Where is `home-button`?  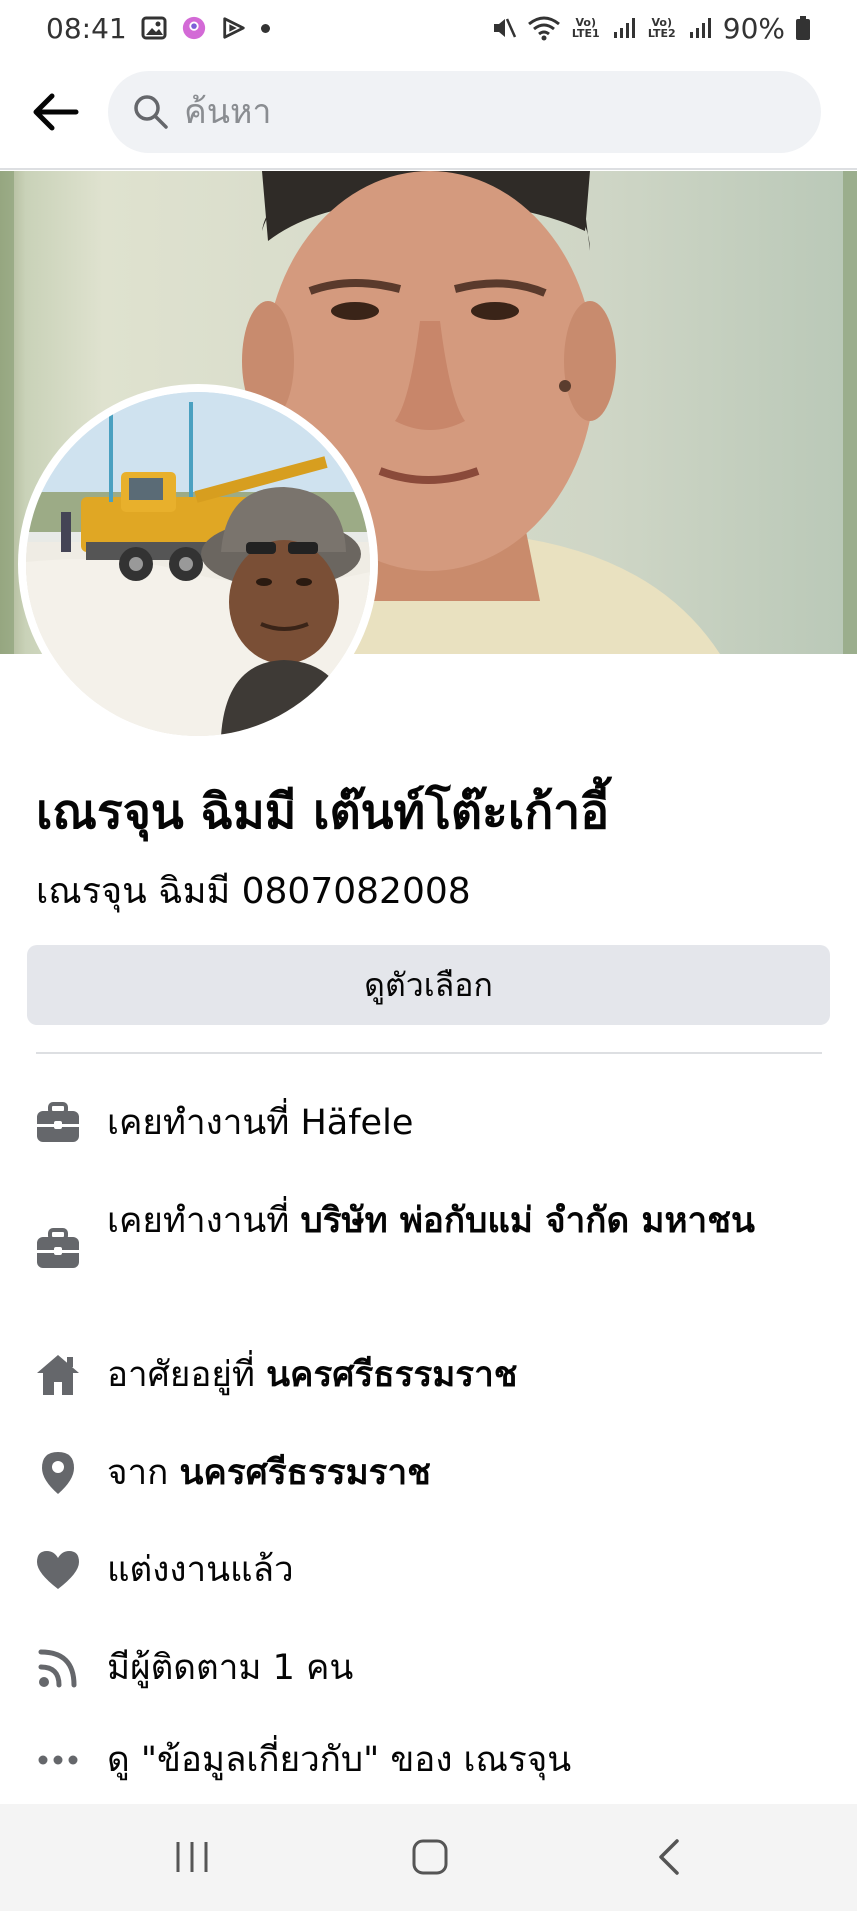
home-button is located at coordinates (430, 1857).